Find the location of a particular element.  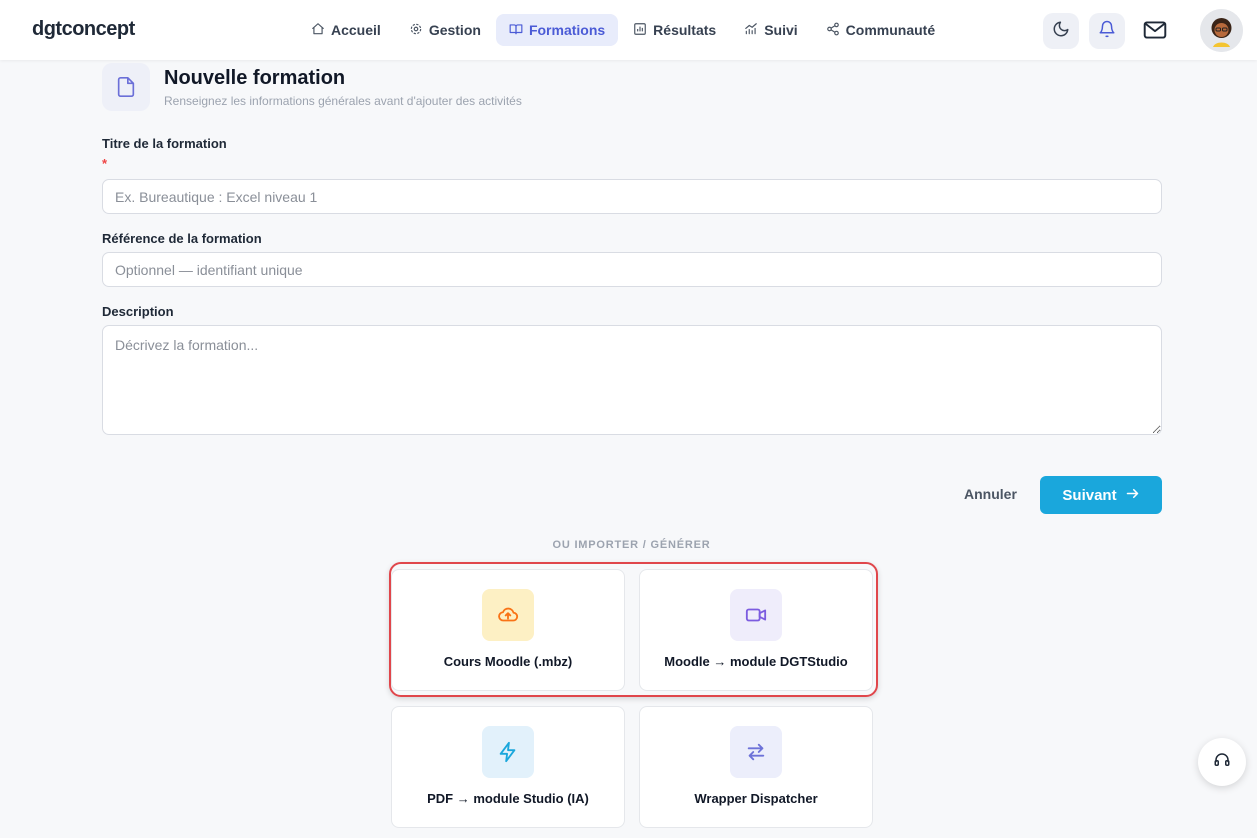

nav-item-formations: Formations is located at coordinates (557, 30).